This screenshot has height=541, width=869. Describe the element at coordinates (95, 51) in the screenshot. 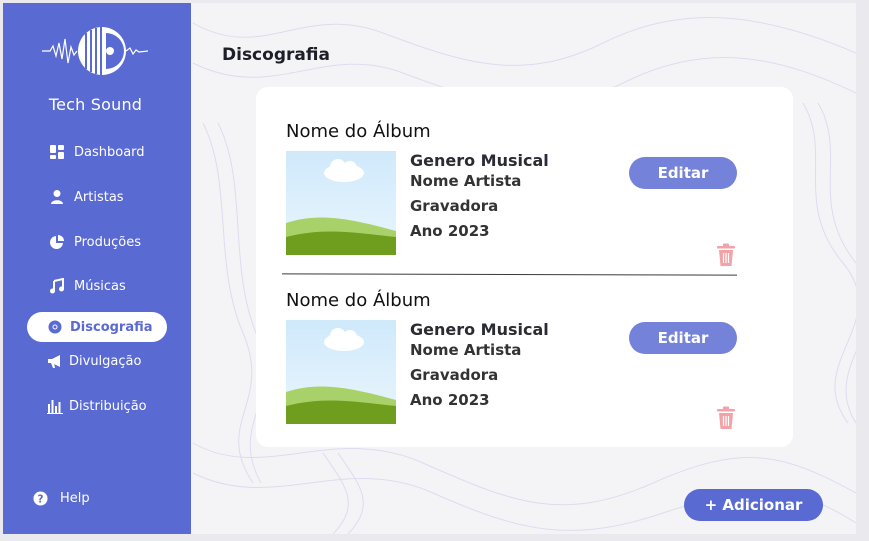

I see `logo-icon` at that location.